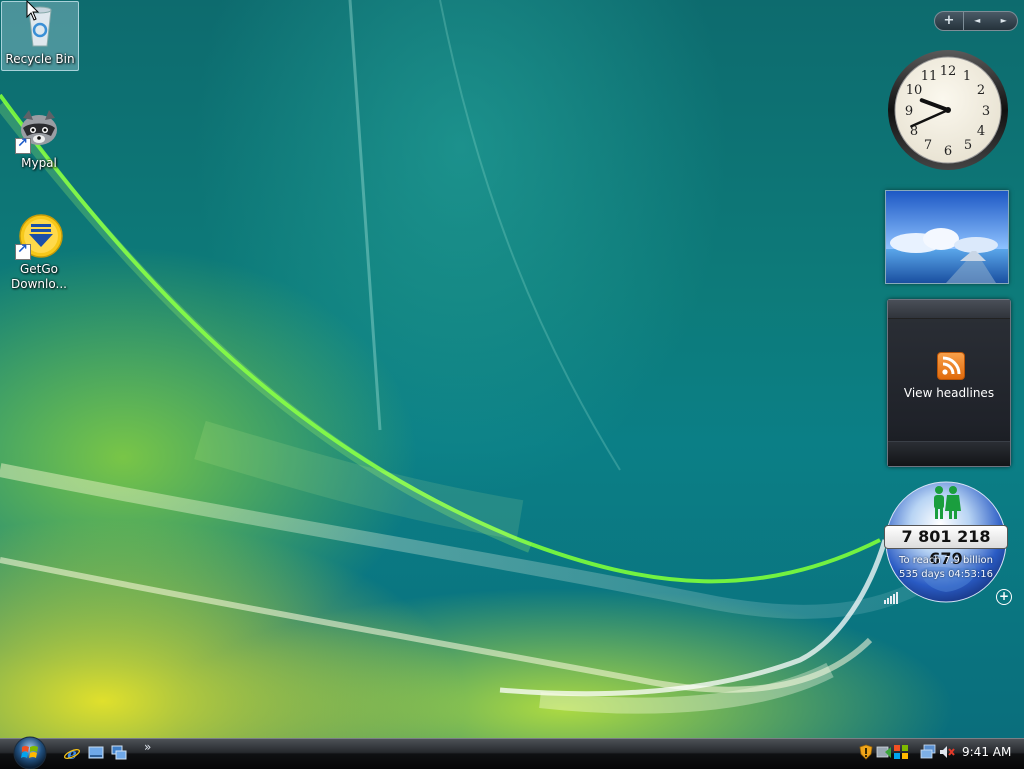 This screenshot has width=1024, height=769. I want to click on recycle-bin-icon, so click(40, 26).